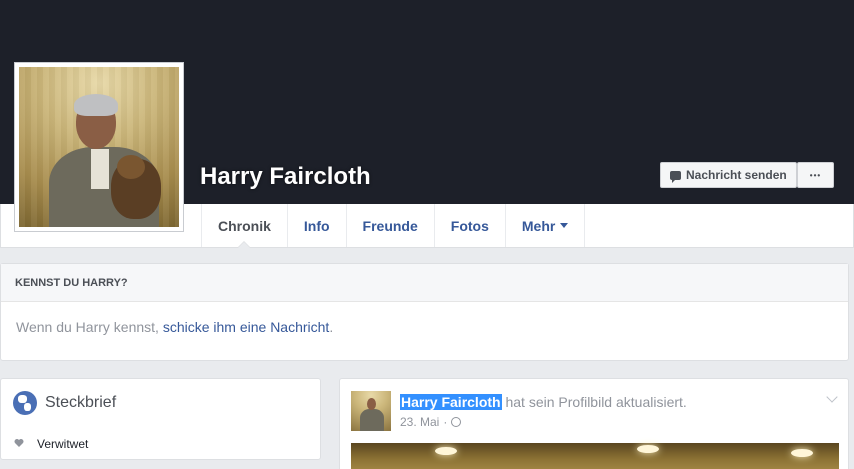  What do you see at coordinates (595, 456) in the screenshot?
I see `post-image` at bounding box center [595, 456].